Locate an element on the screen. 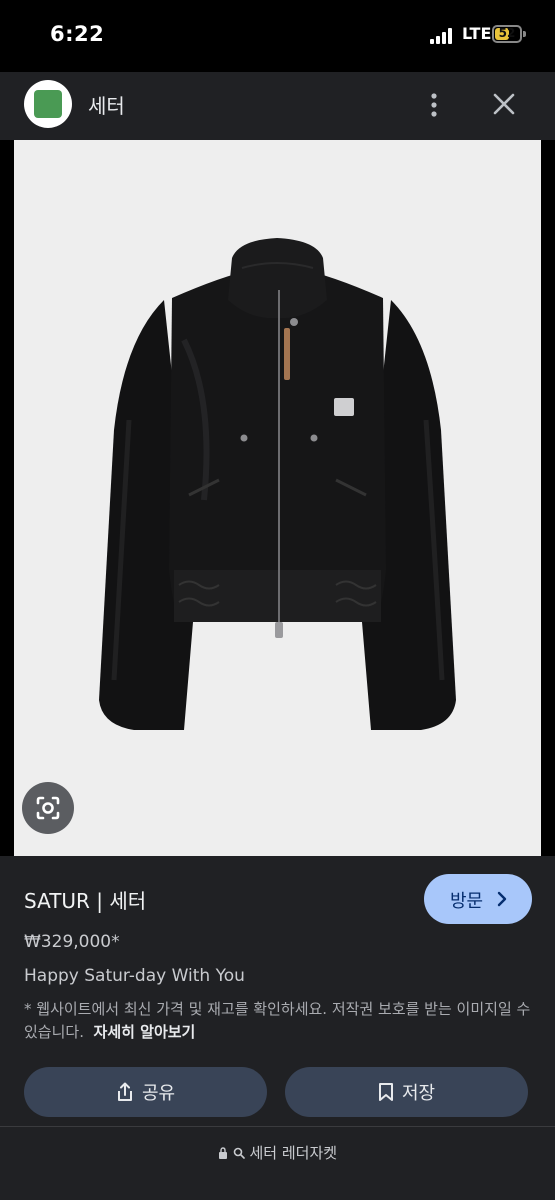 The height and width of the screenshot is (1200, 555). more-vert-icon is located at coordinates (434, 105).